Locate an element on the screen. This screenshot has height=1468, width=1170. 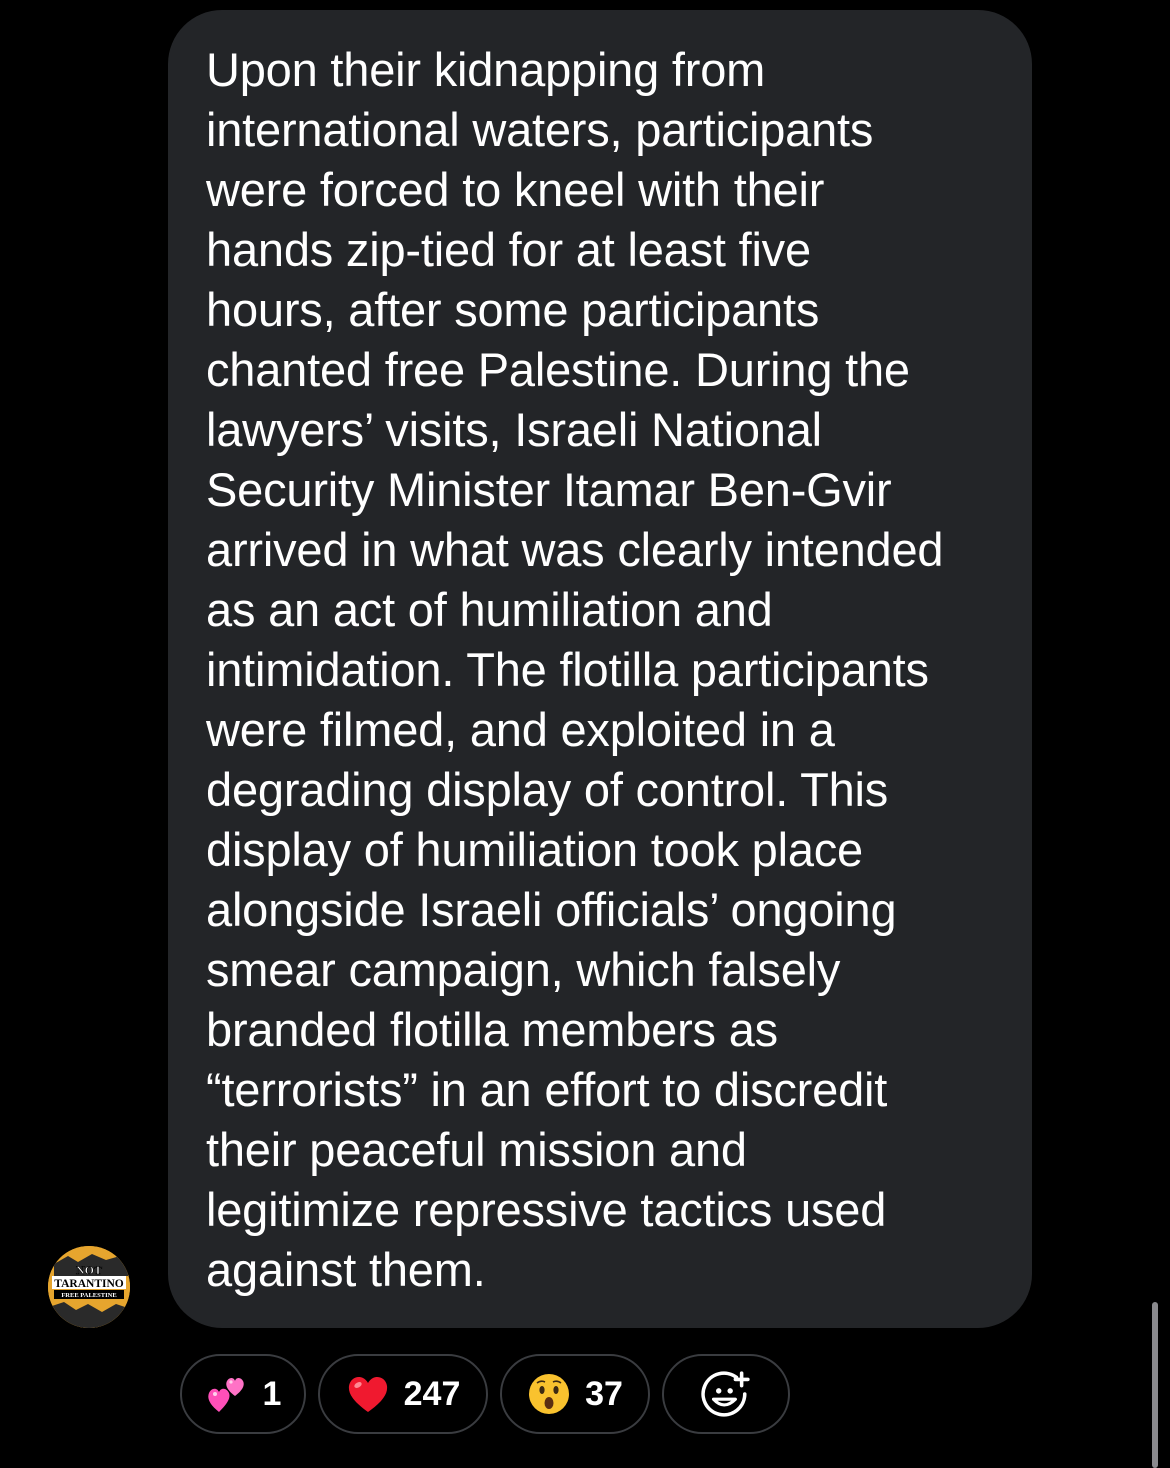
reaction-count: 37 is located at coordinates (604, 1393).